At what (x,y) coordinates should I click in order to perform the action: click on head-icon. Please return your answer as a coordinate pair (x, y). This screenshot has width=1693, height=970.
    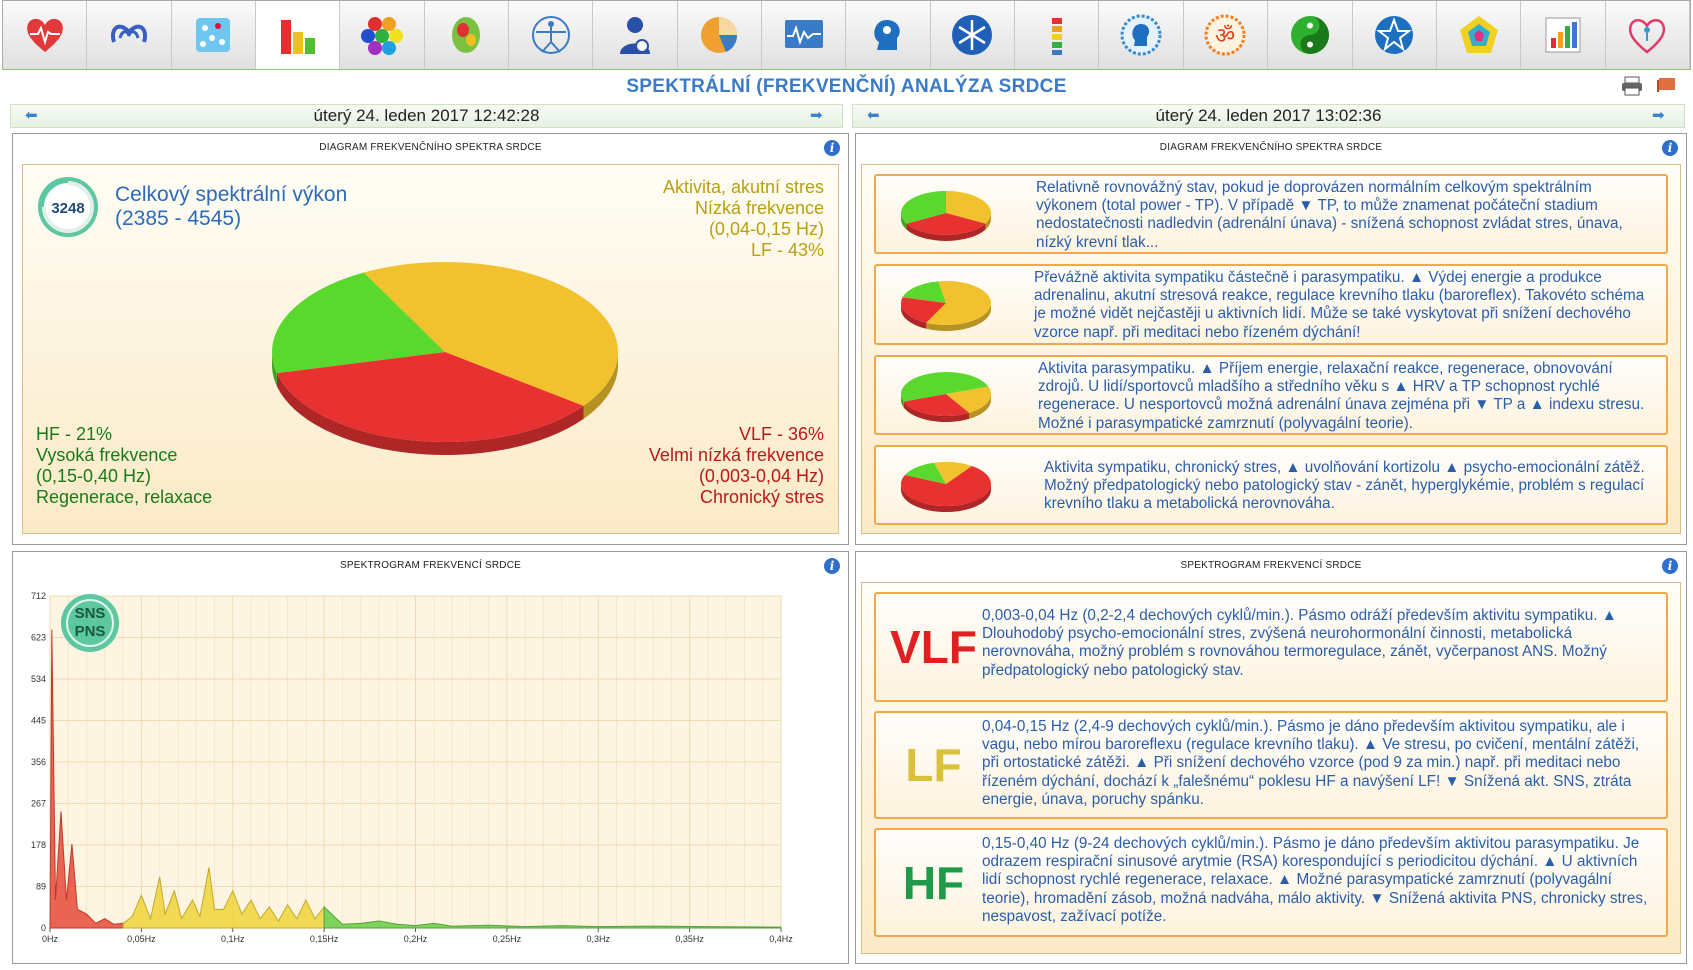
    Looking at the image, I should click on (887, 35).